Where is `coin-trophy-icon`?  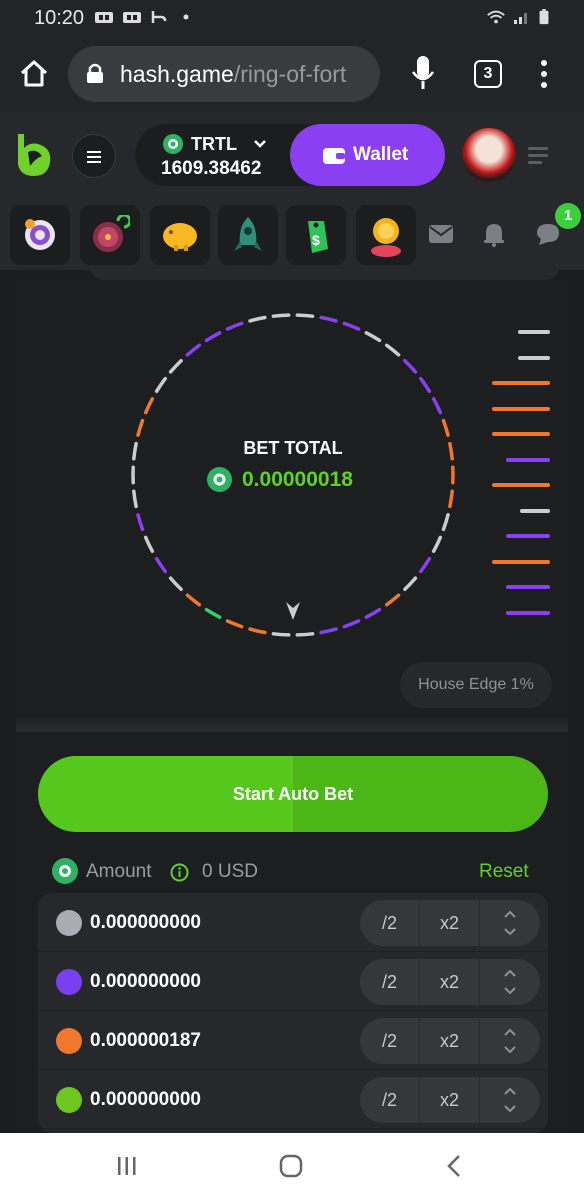
coin-trophy-icon is located at coordinates (386, 237).